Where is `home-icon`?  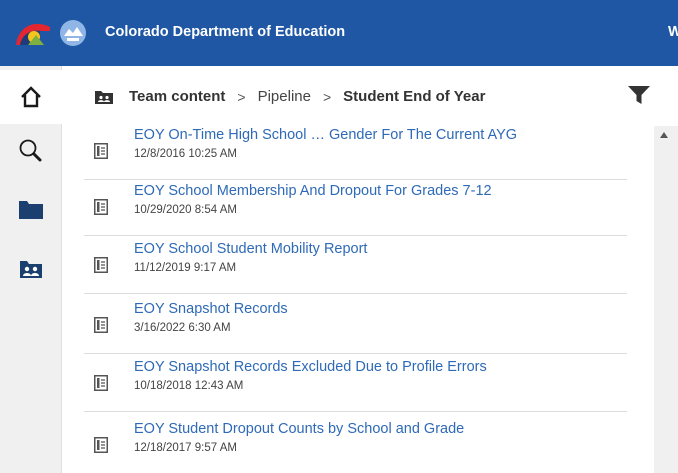 home-icon is located at coordinates (31, 97).